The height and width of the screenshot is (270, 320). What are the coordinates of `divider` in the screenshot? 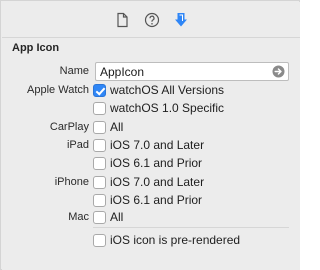 It's located at (191, 227).